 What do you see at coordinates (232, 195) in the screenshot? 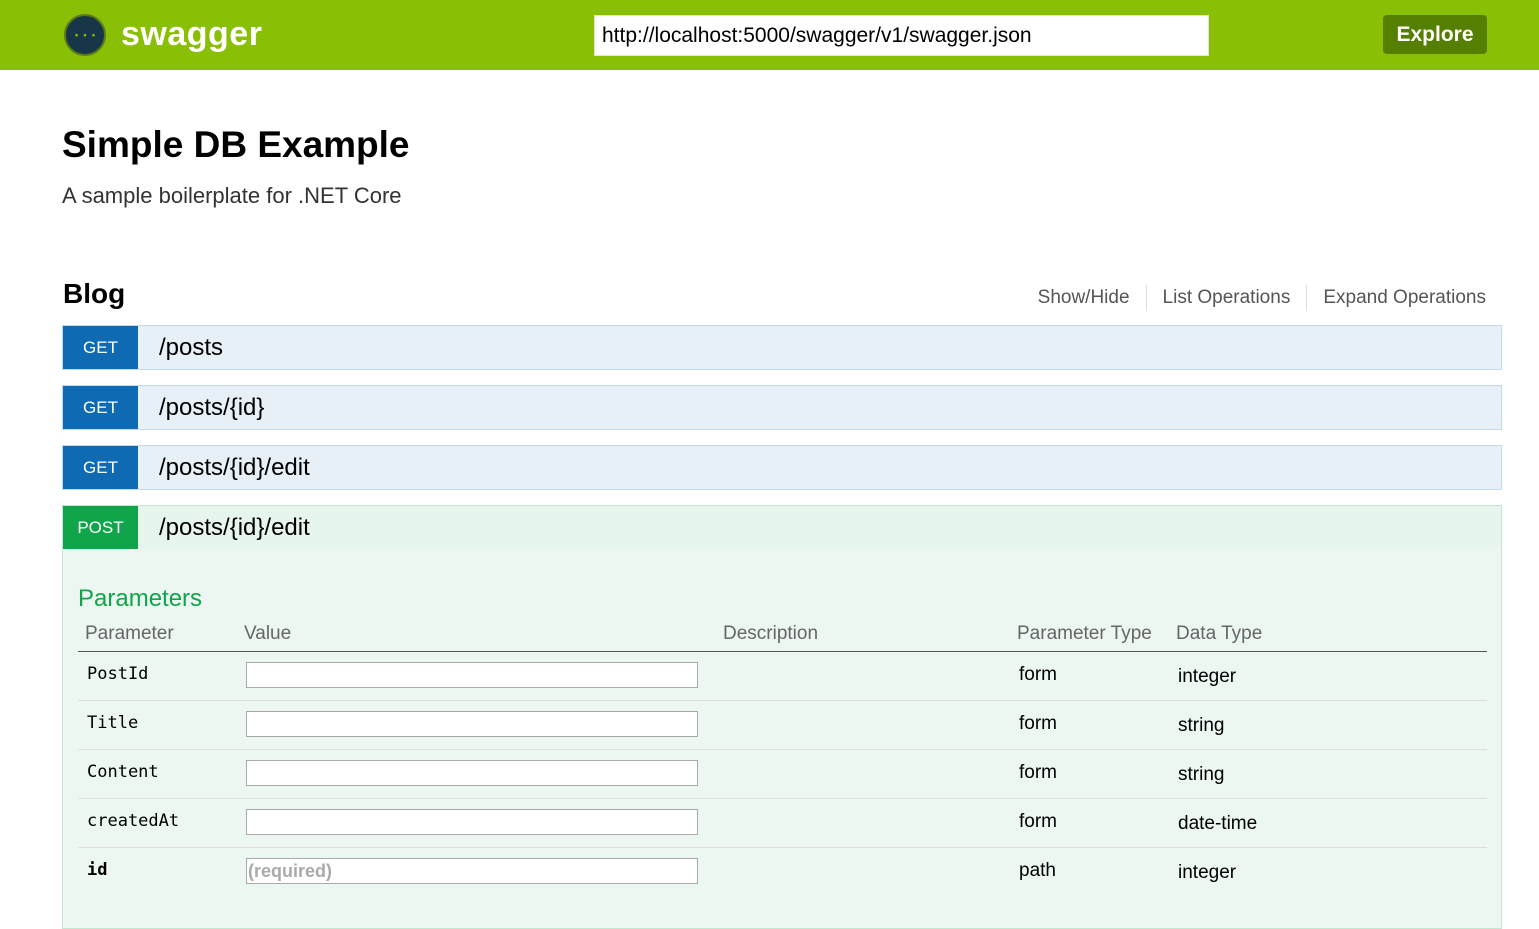
I see `api-description: A sample boilerplate for .NET Core` at bounding box center [232, 195].